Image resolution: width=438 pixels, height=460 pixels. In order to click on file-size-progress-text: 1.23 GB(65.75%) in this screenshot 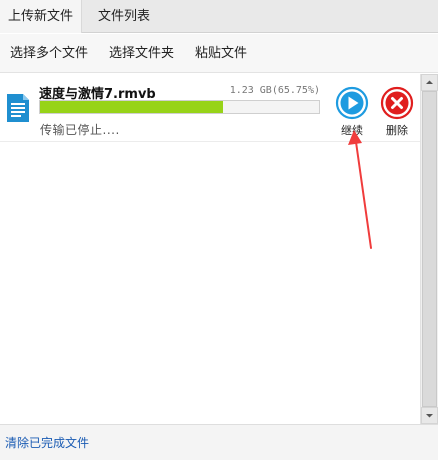, I will do `click(274, 90)`.